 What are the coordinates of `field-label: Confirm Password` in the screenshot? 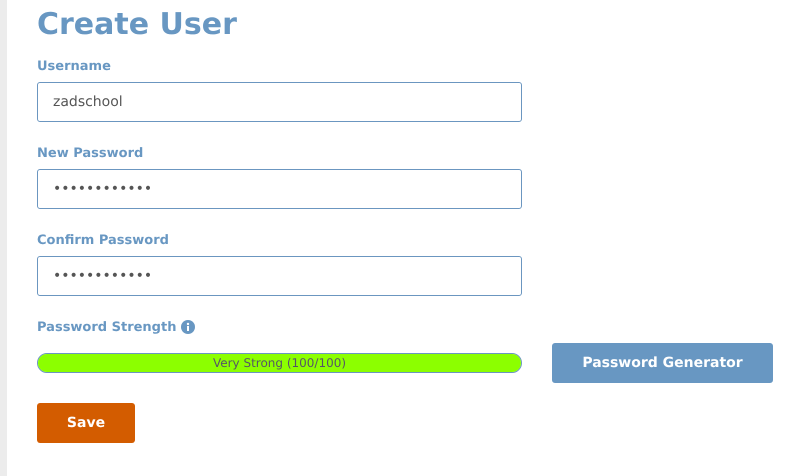 It's located at (103, 240).